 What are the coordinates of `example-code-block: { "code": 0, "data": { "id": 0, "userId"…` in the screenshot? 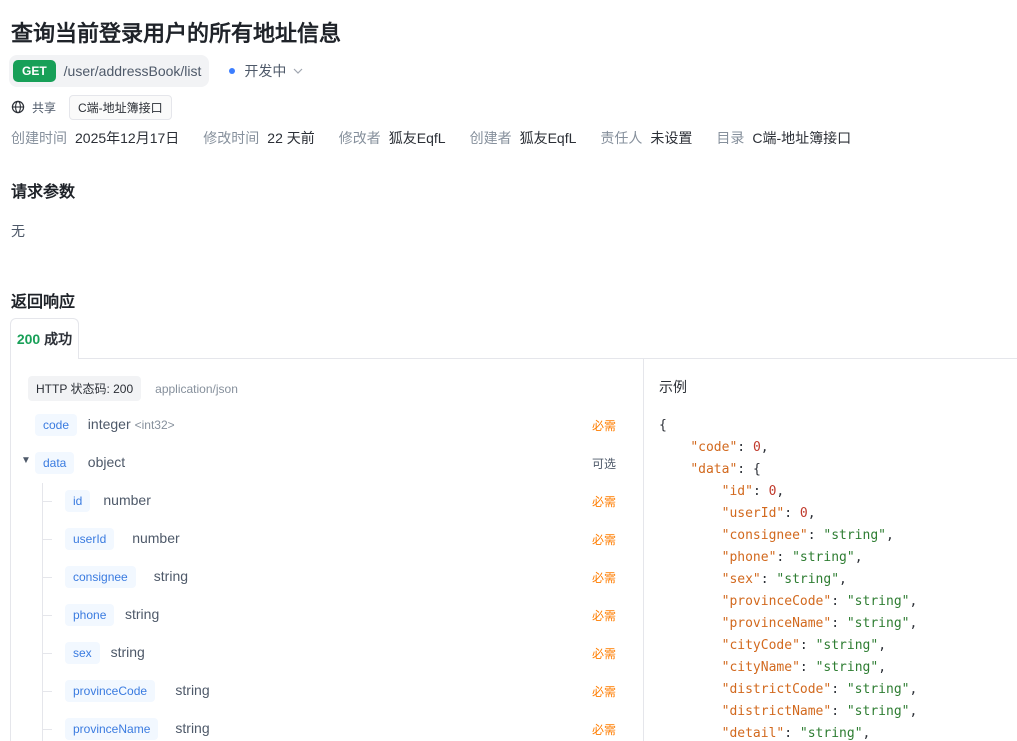 It's located at (788, 578).